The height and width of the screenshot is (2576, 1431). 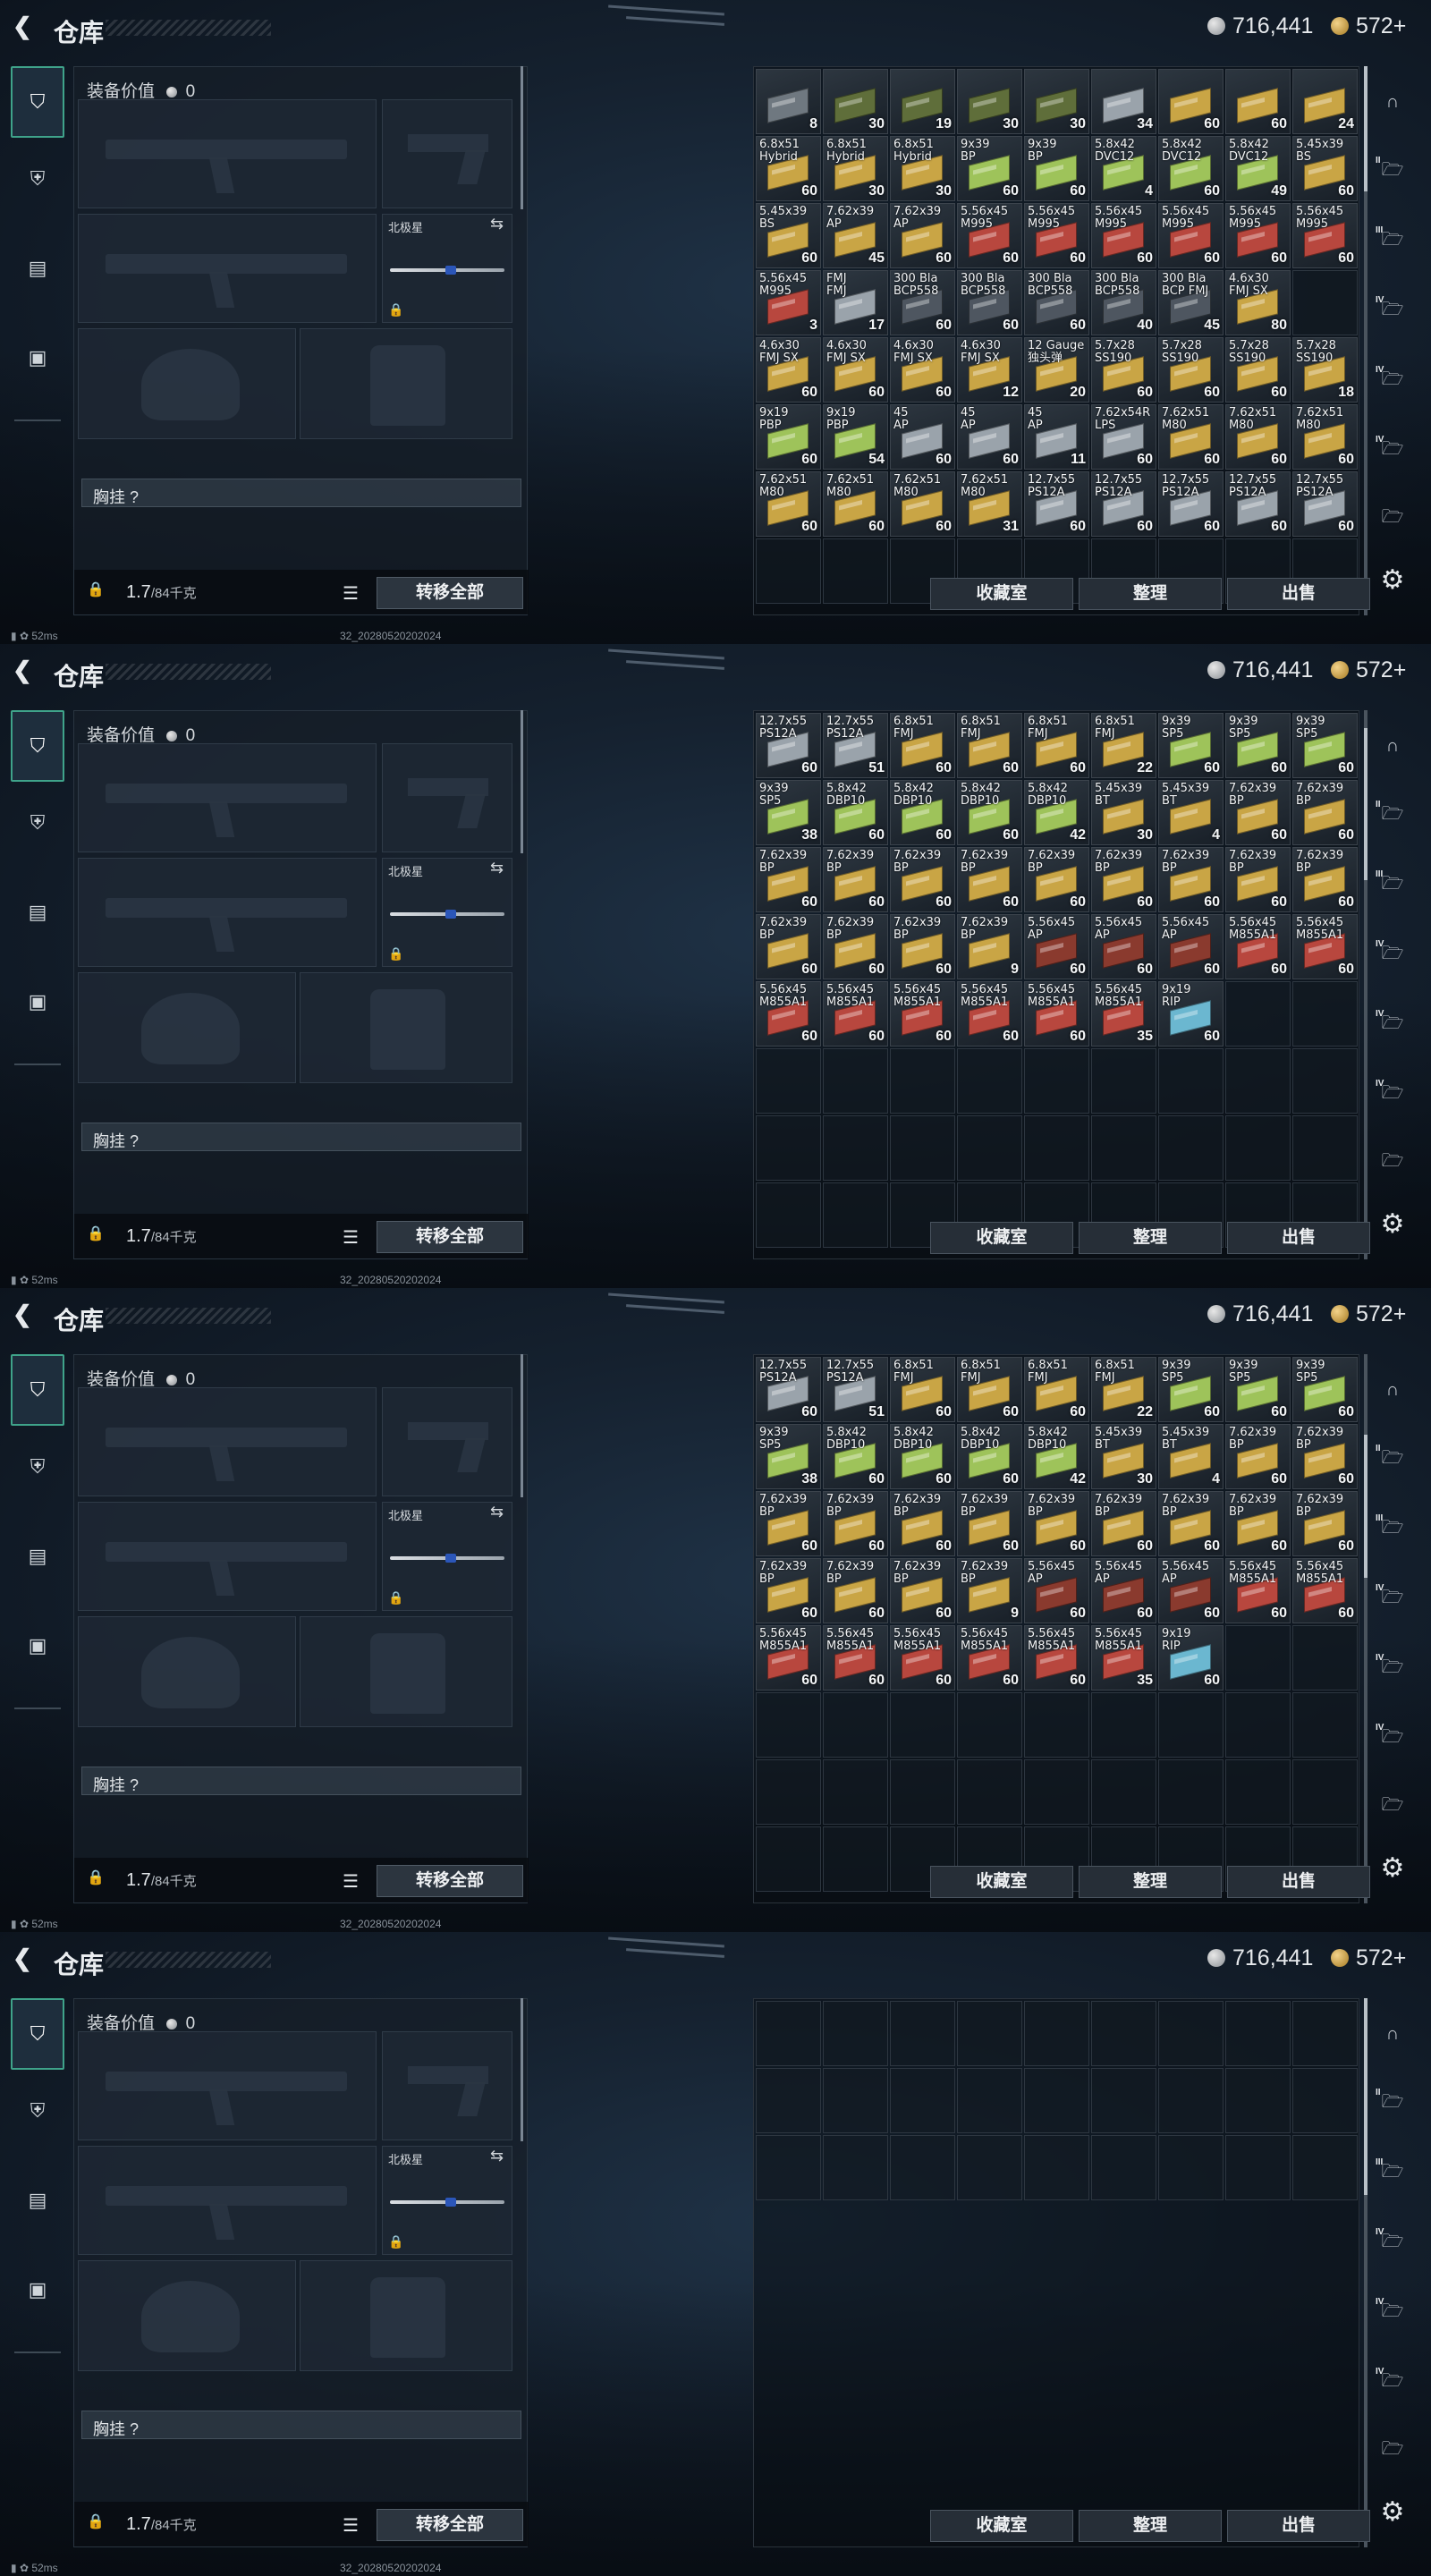 What do you see at coordinates (1191, 101) in the screenshot?
I see `ammo-item: 60` at bounding box center [1191, 101].